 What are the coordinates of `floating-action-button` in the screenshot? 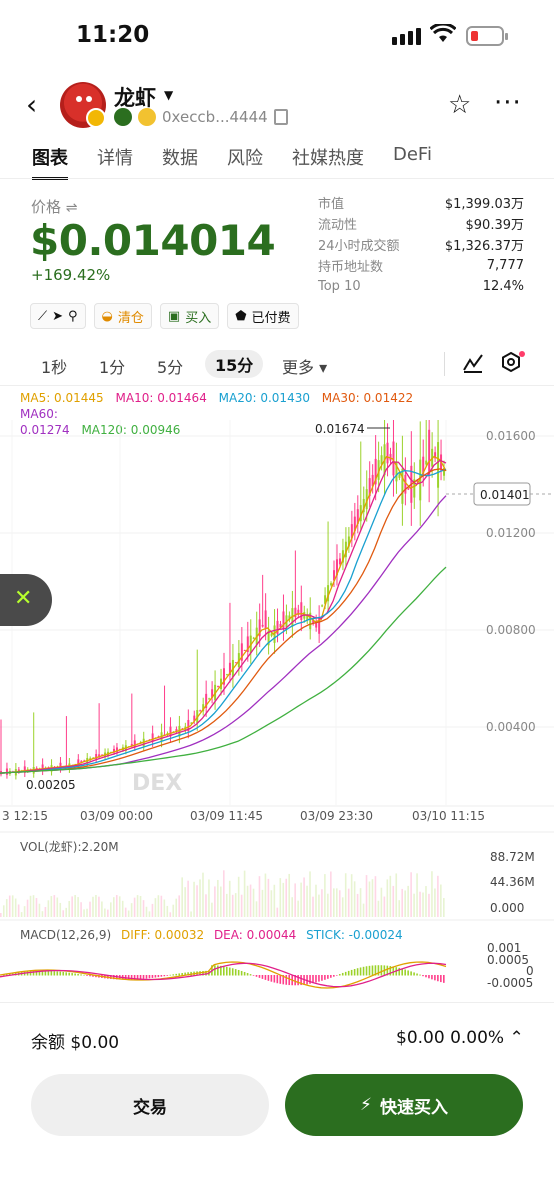 It's located at (26, 600).